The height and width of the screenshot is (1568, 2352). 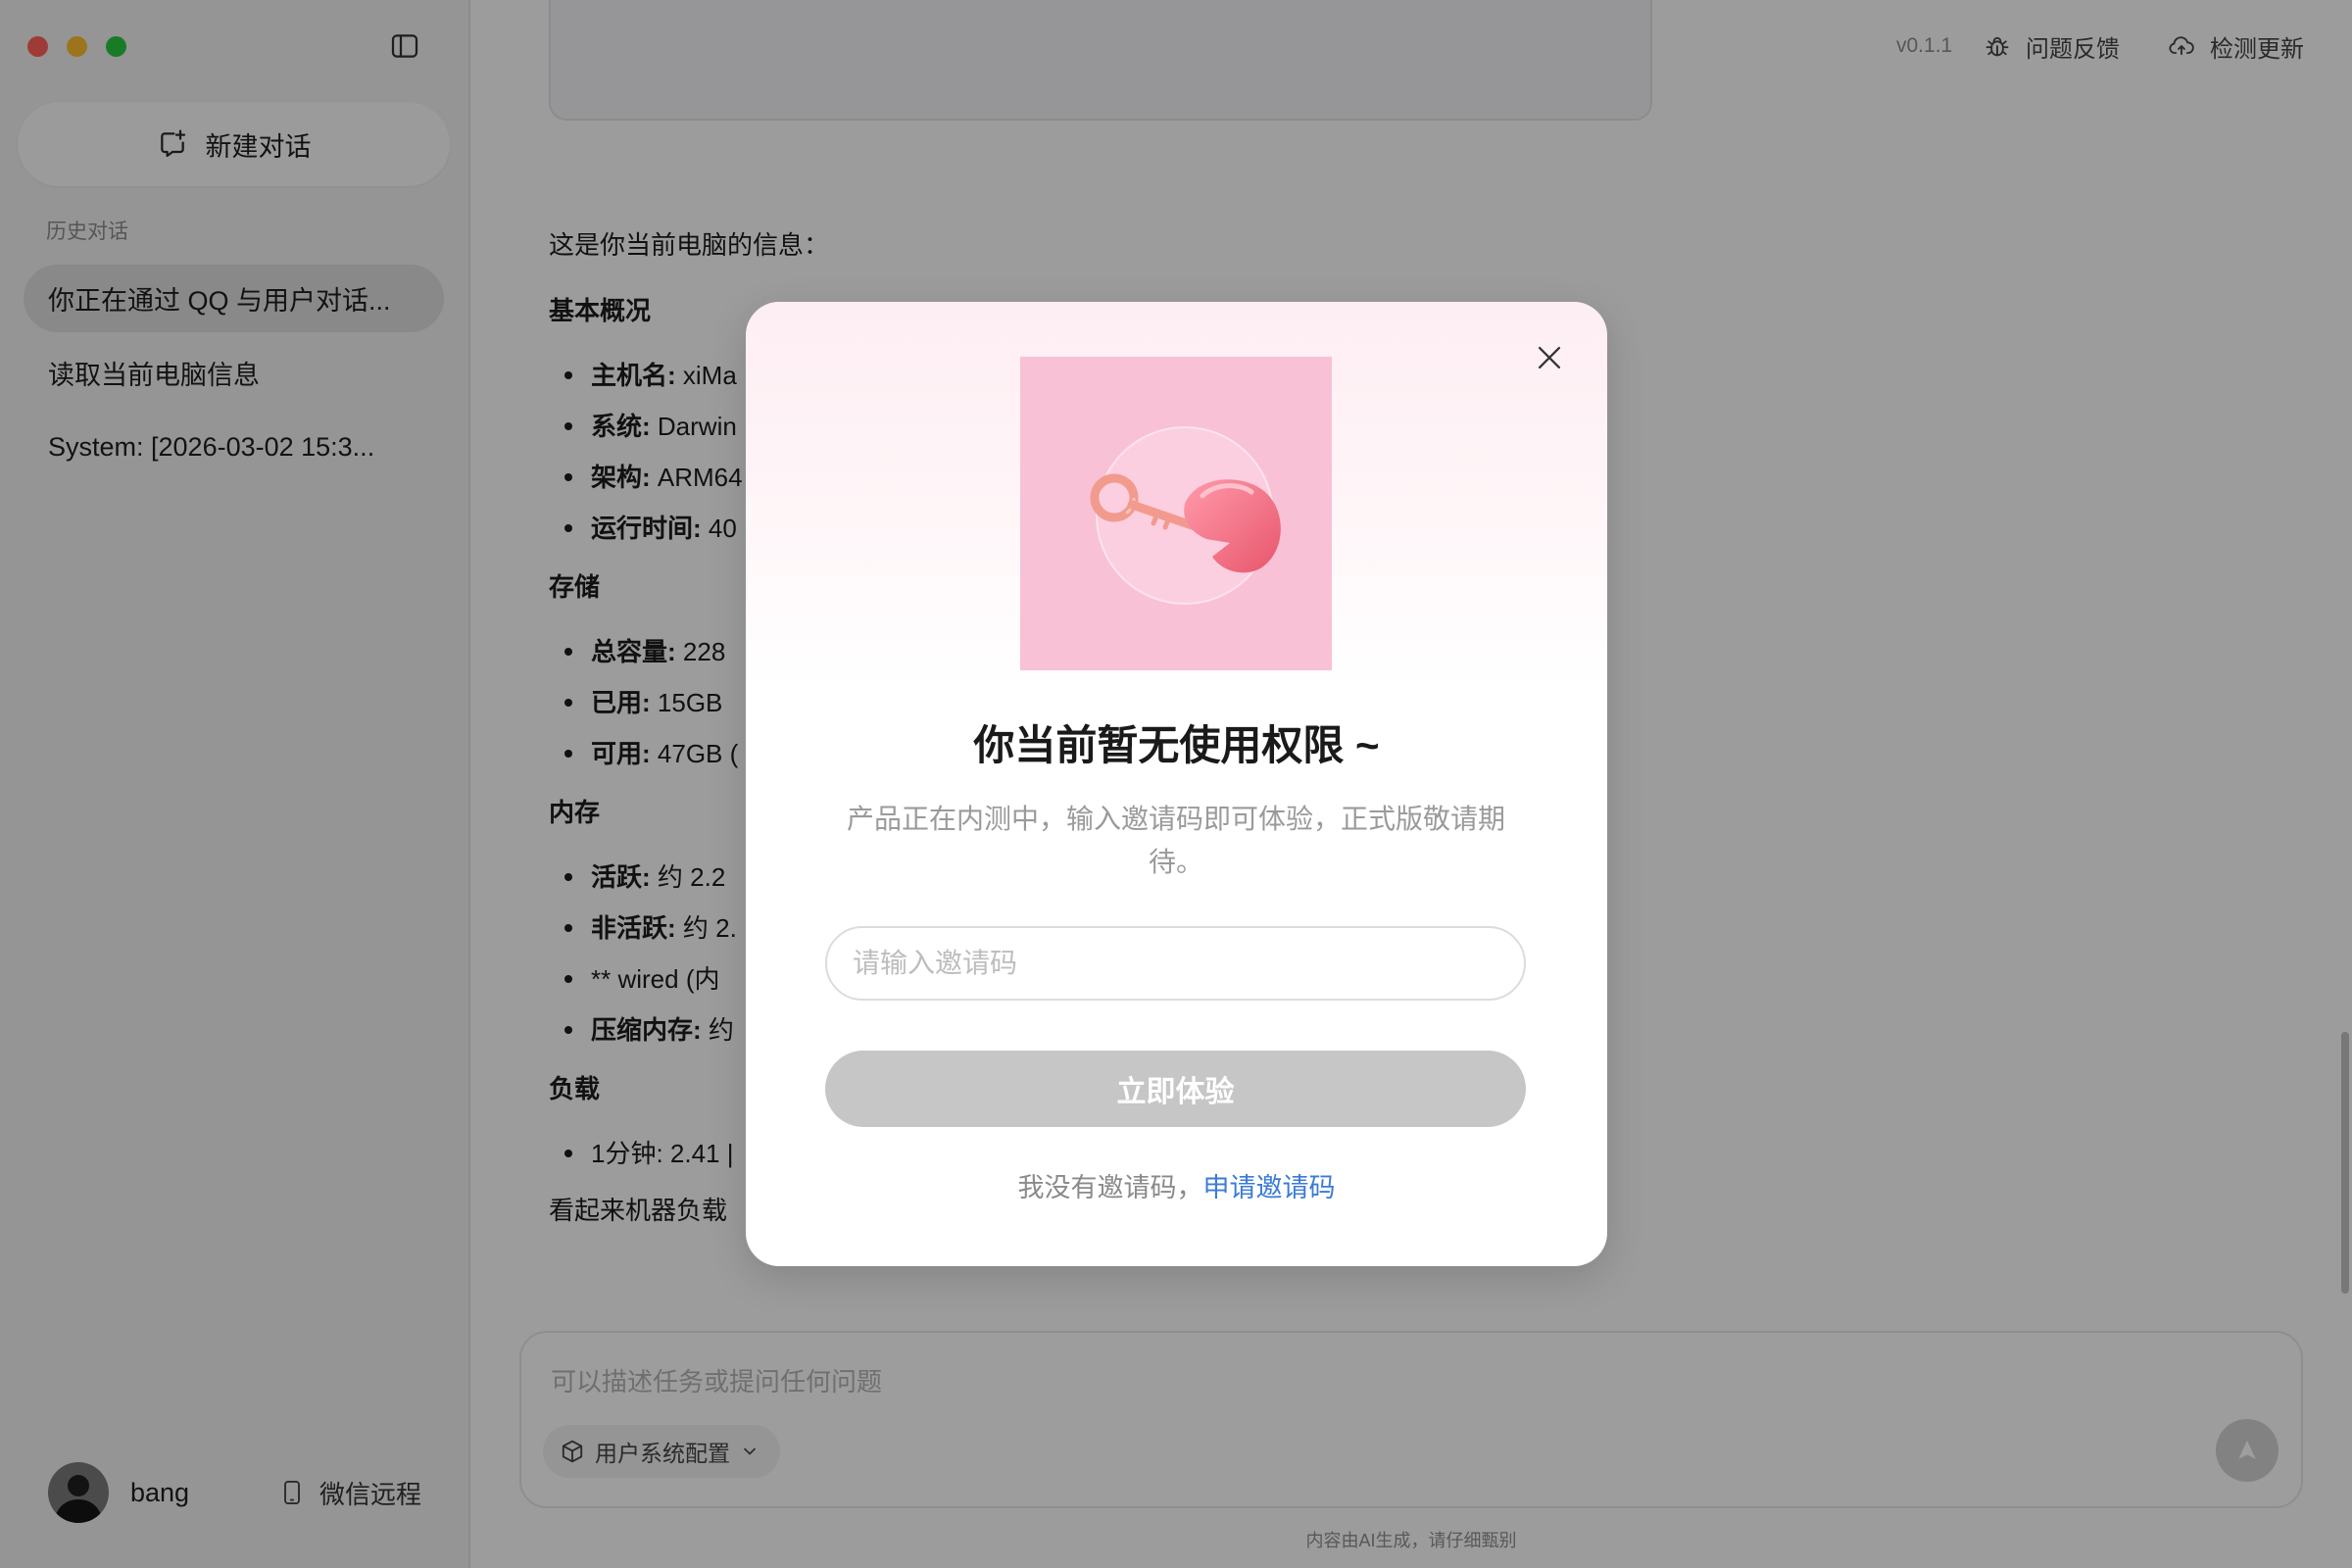 I want to click on invite-code-input, so click(x=1175, y=964).